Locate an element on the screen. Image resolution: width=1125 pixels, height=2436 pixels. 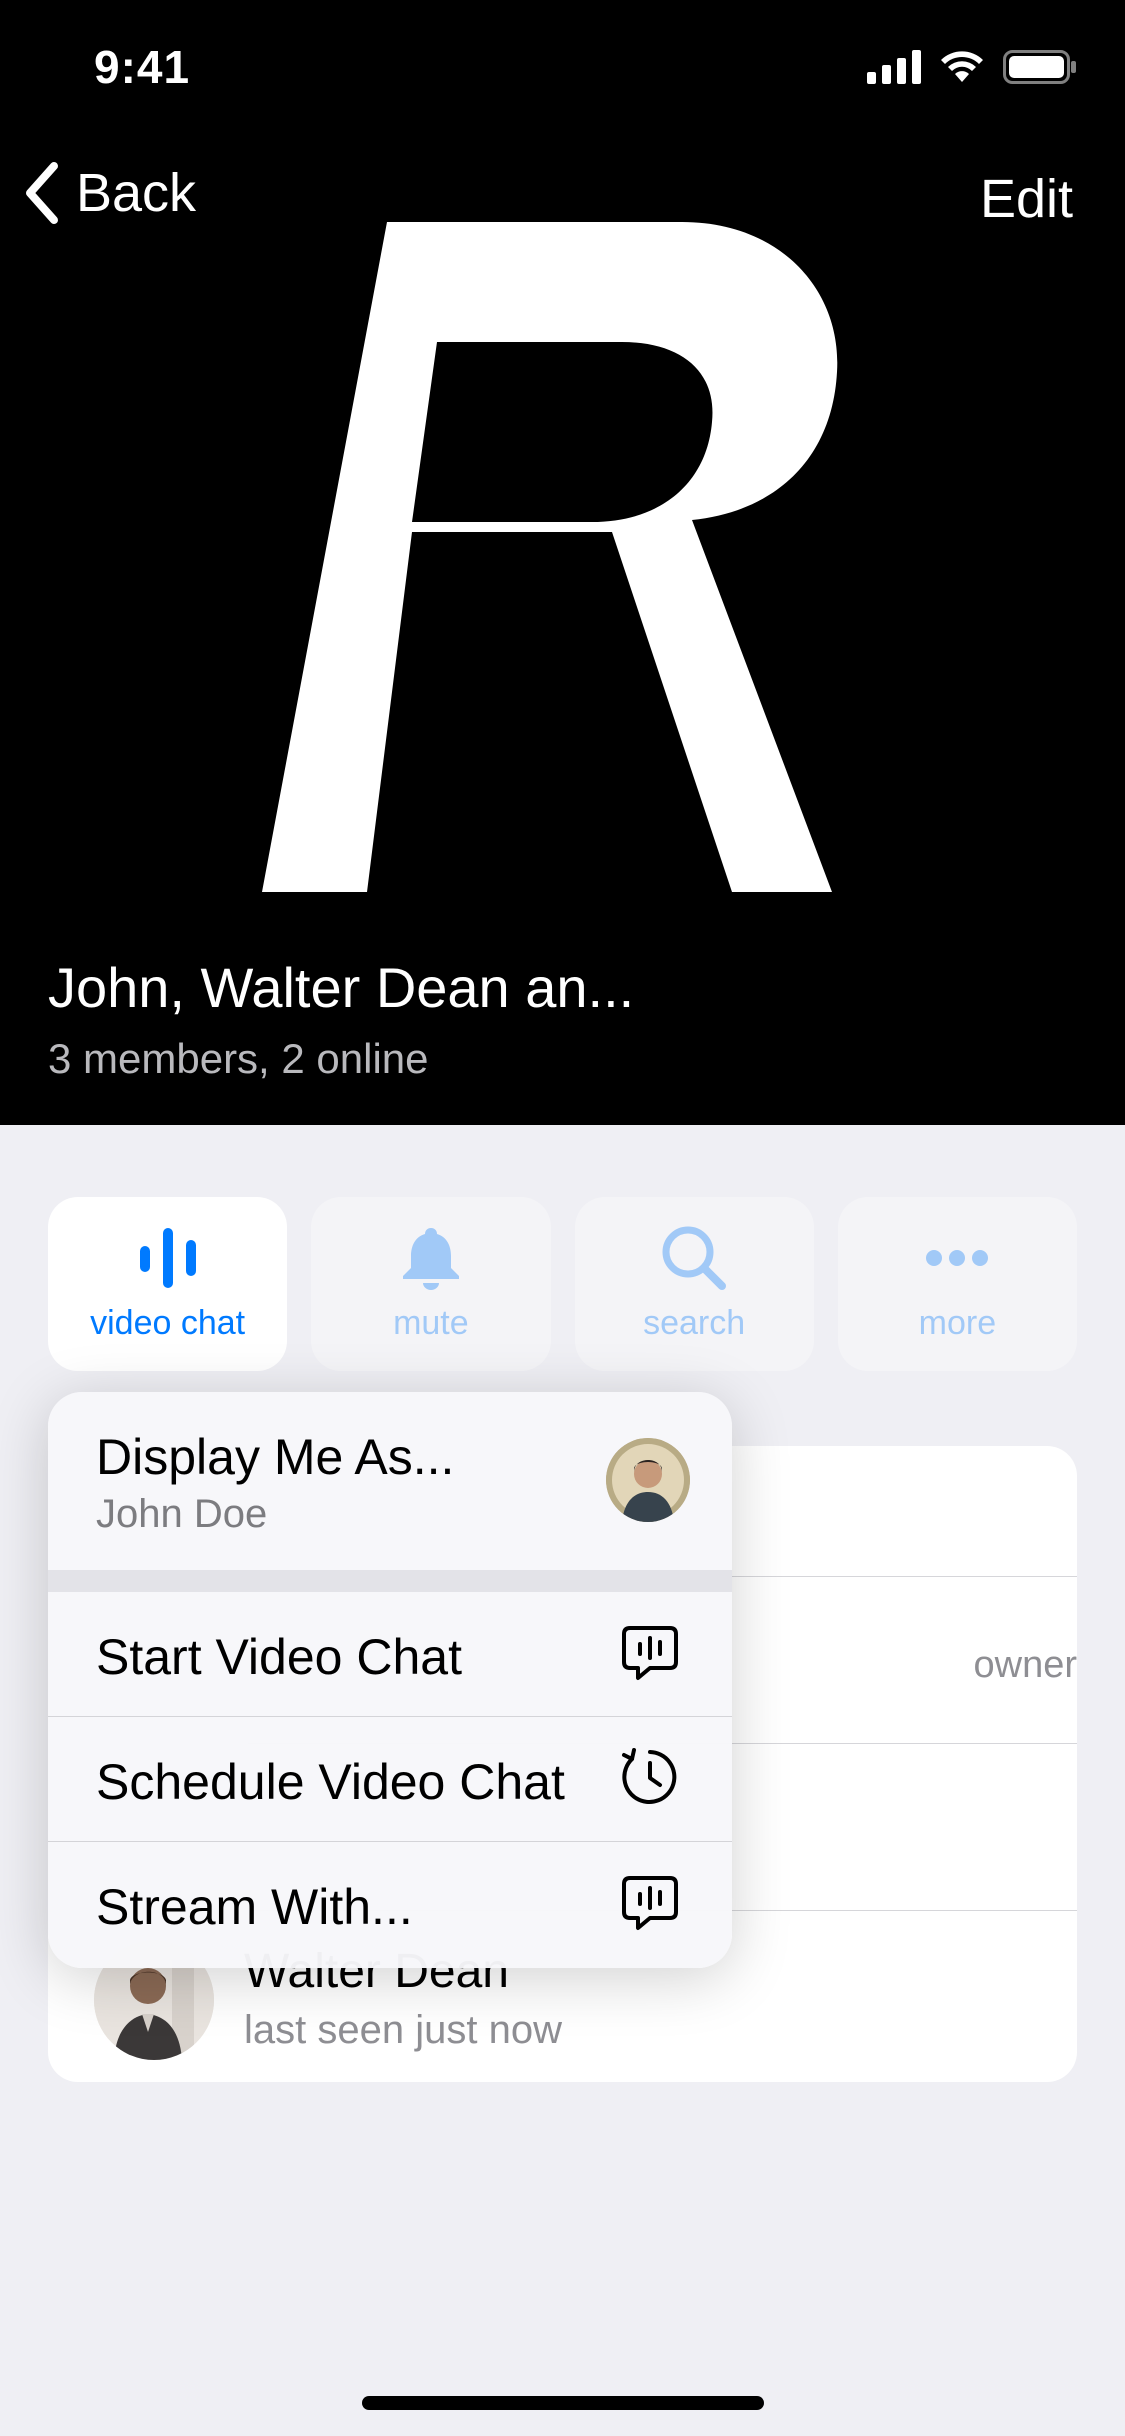
magnifier-icon is located at coordinates (694, 1258).